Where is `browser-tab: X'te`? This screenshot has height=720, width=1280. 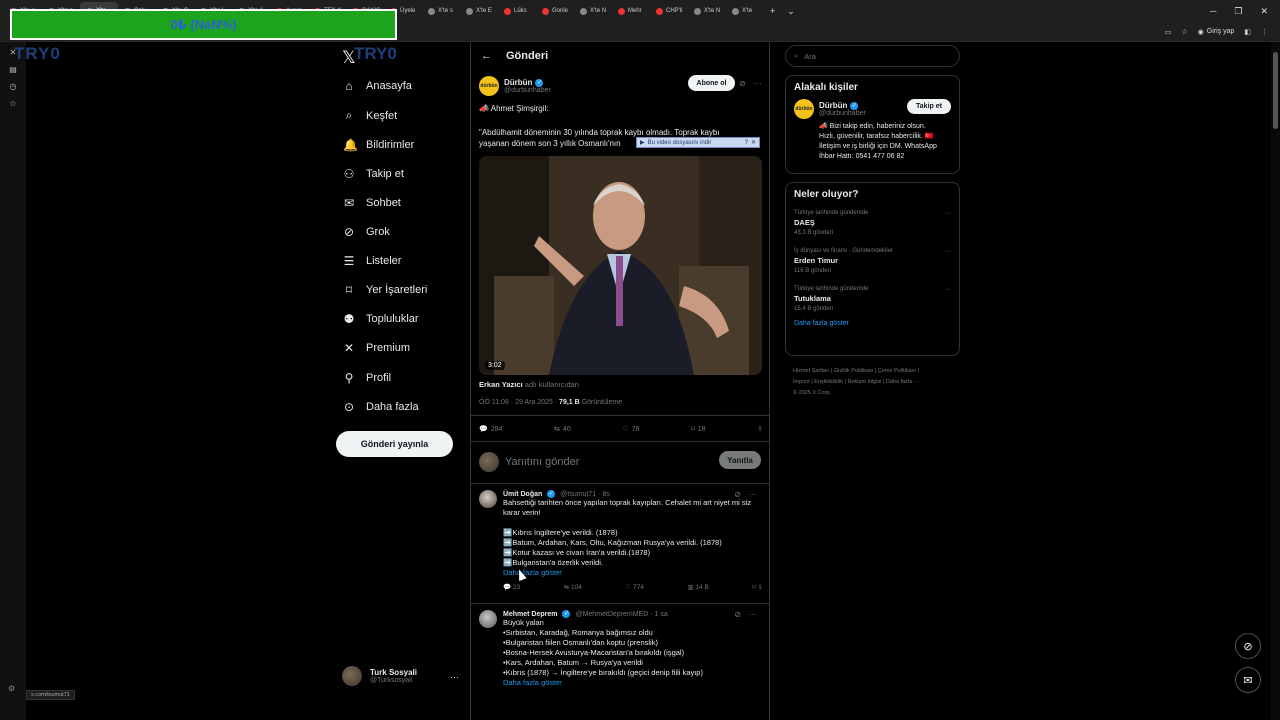
browser-tab: X'te is located at coordinates (745, 11).